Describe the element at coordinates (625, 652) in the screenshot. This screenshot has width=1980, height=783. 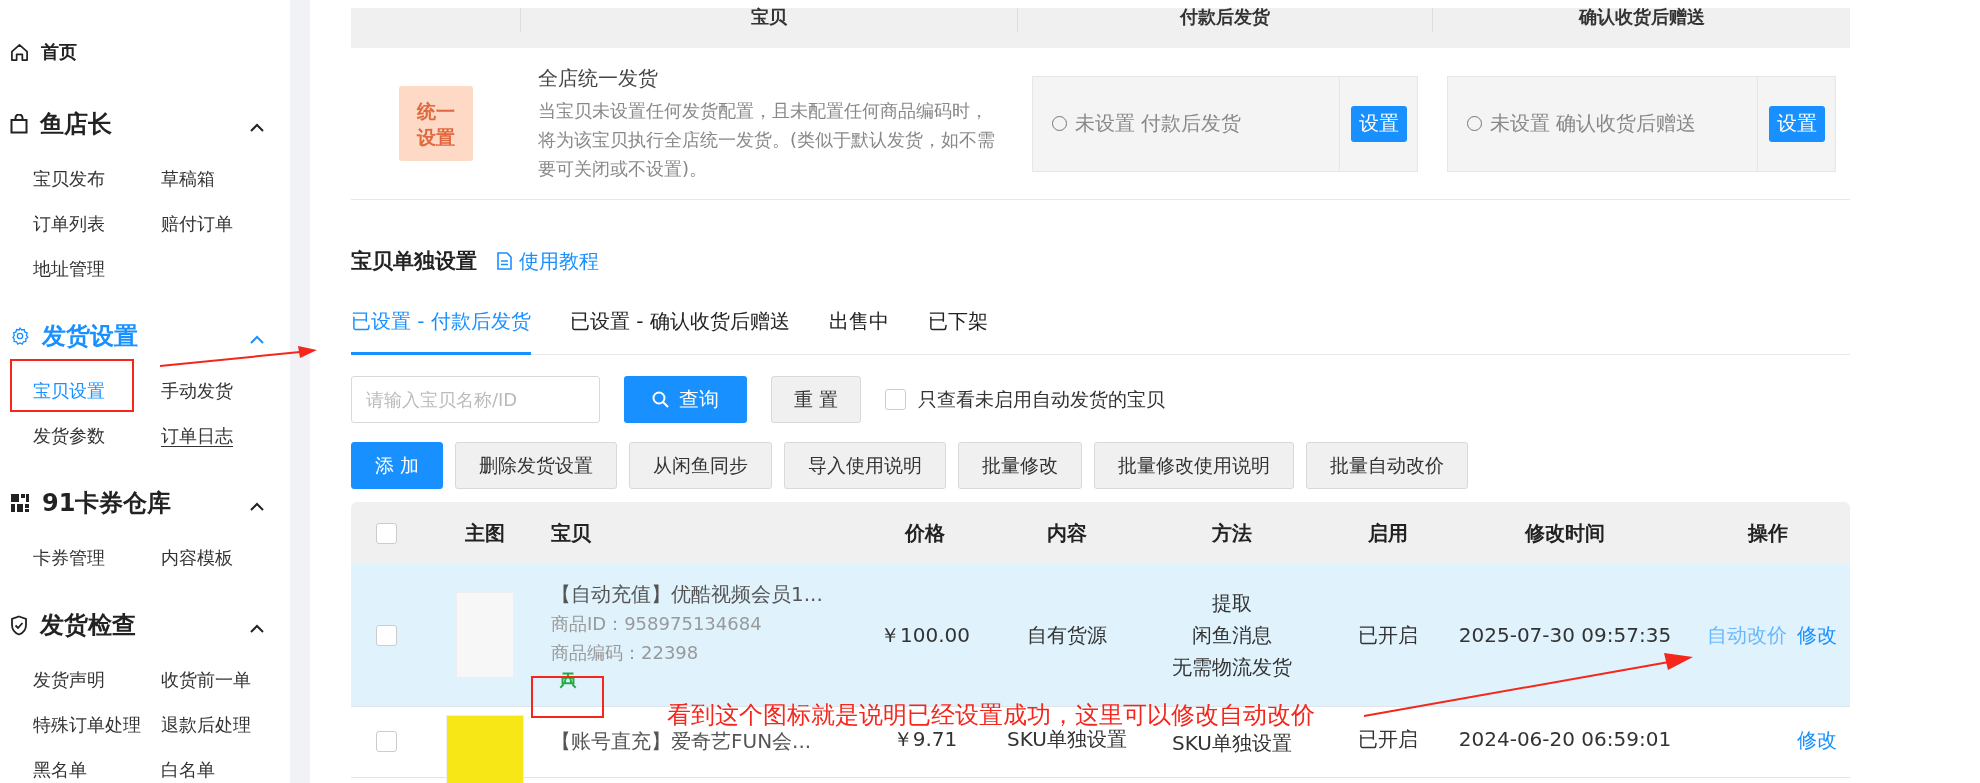
I see `product-code: 商品编码：22398` at that location.